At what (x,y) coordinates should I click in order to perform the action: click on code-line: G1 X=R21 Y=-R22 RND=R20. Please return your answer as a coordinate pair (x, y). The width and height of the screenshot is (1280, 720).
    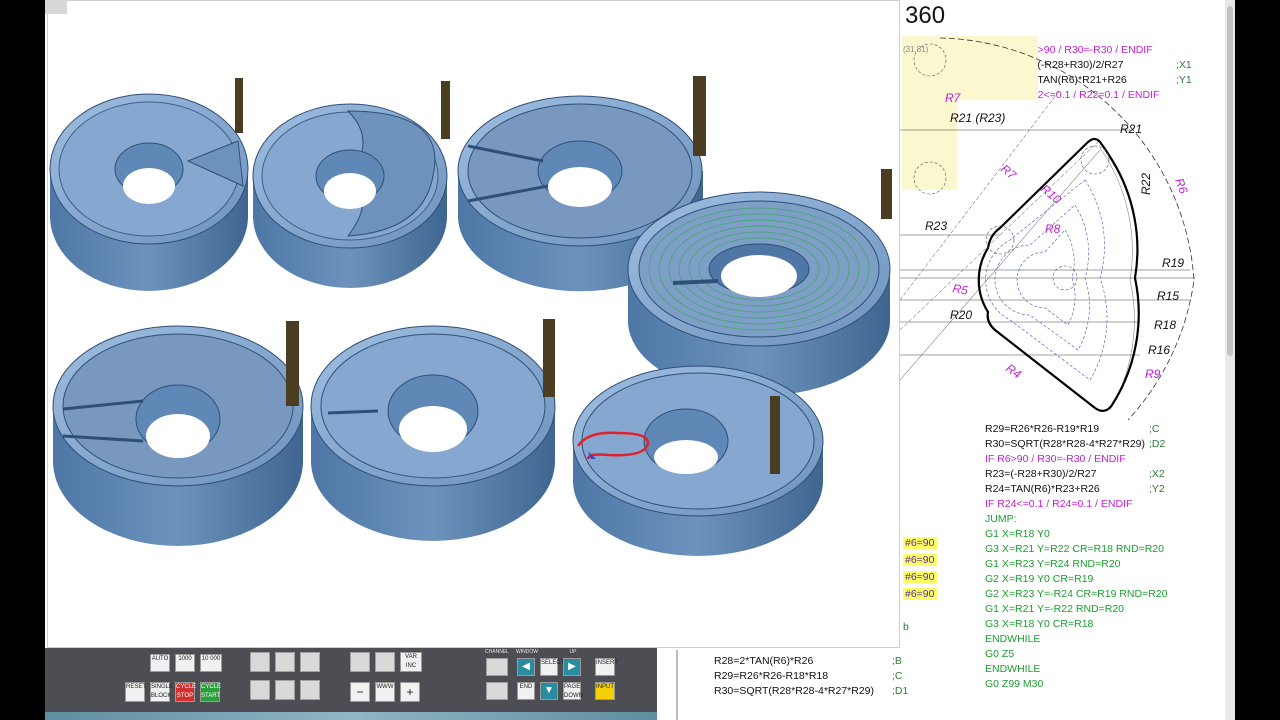
    Looking at the image, I should click on (1055, 609).